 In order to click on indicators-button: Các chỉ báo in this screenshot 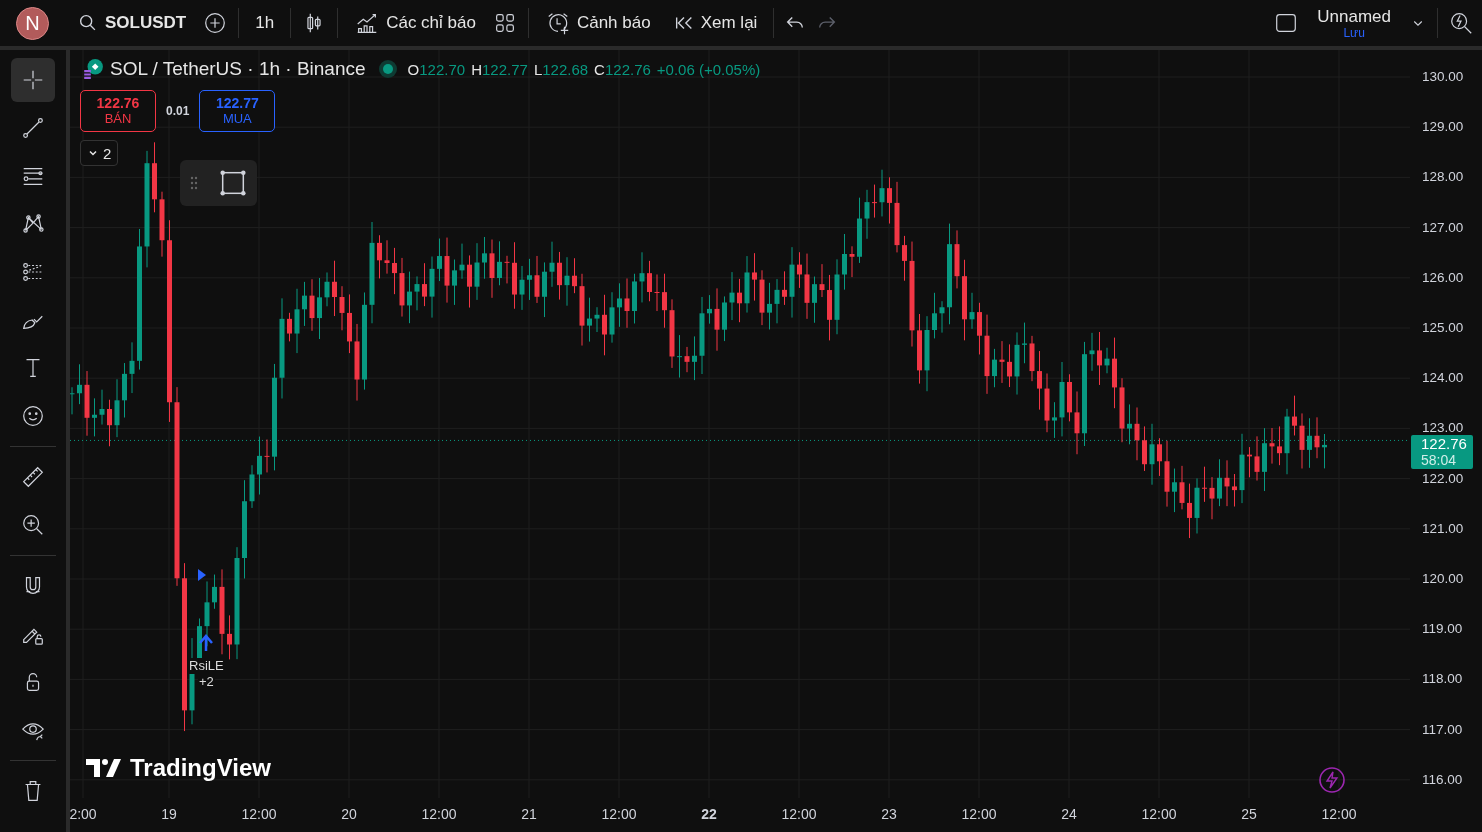, I will do `click(415, 23)`.